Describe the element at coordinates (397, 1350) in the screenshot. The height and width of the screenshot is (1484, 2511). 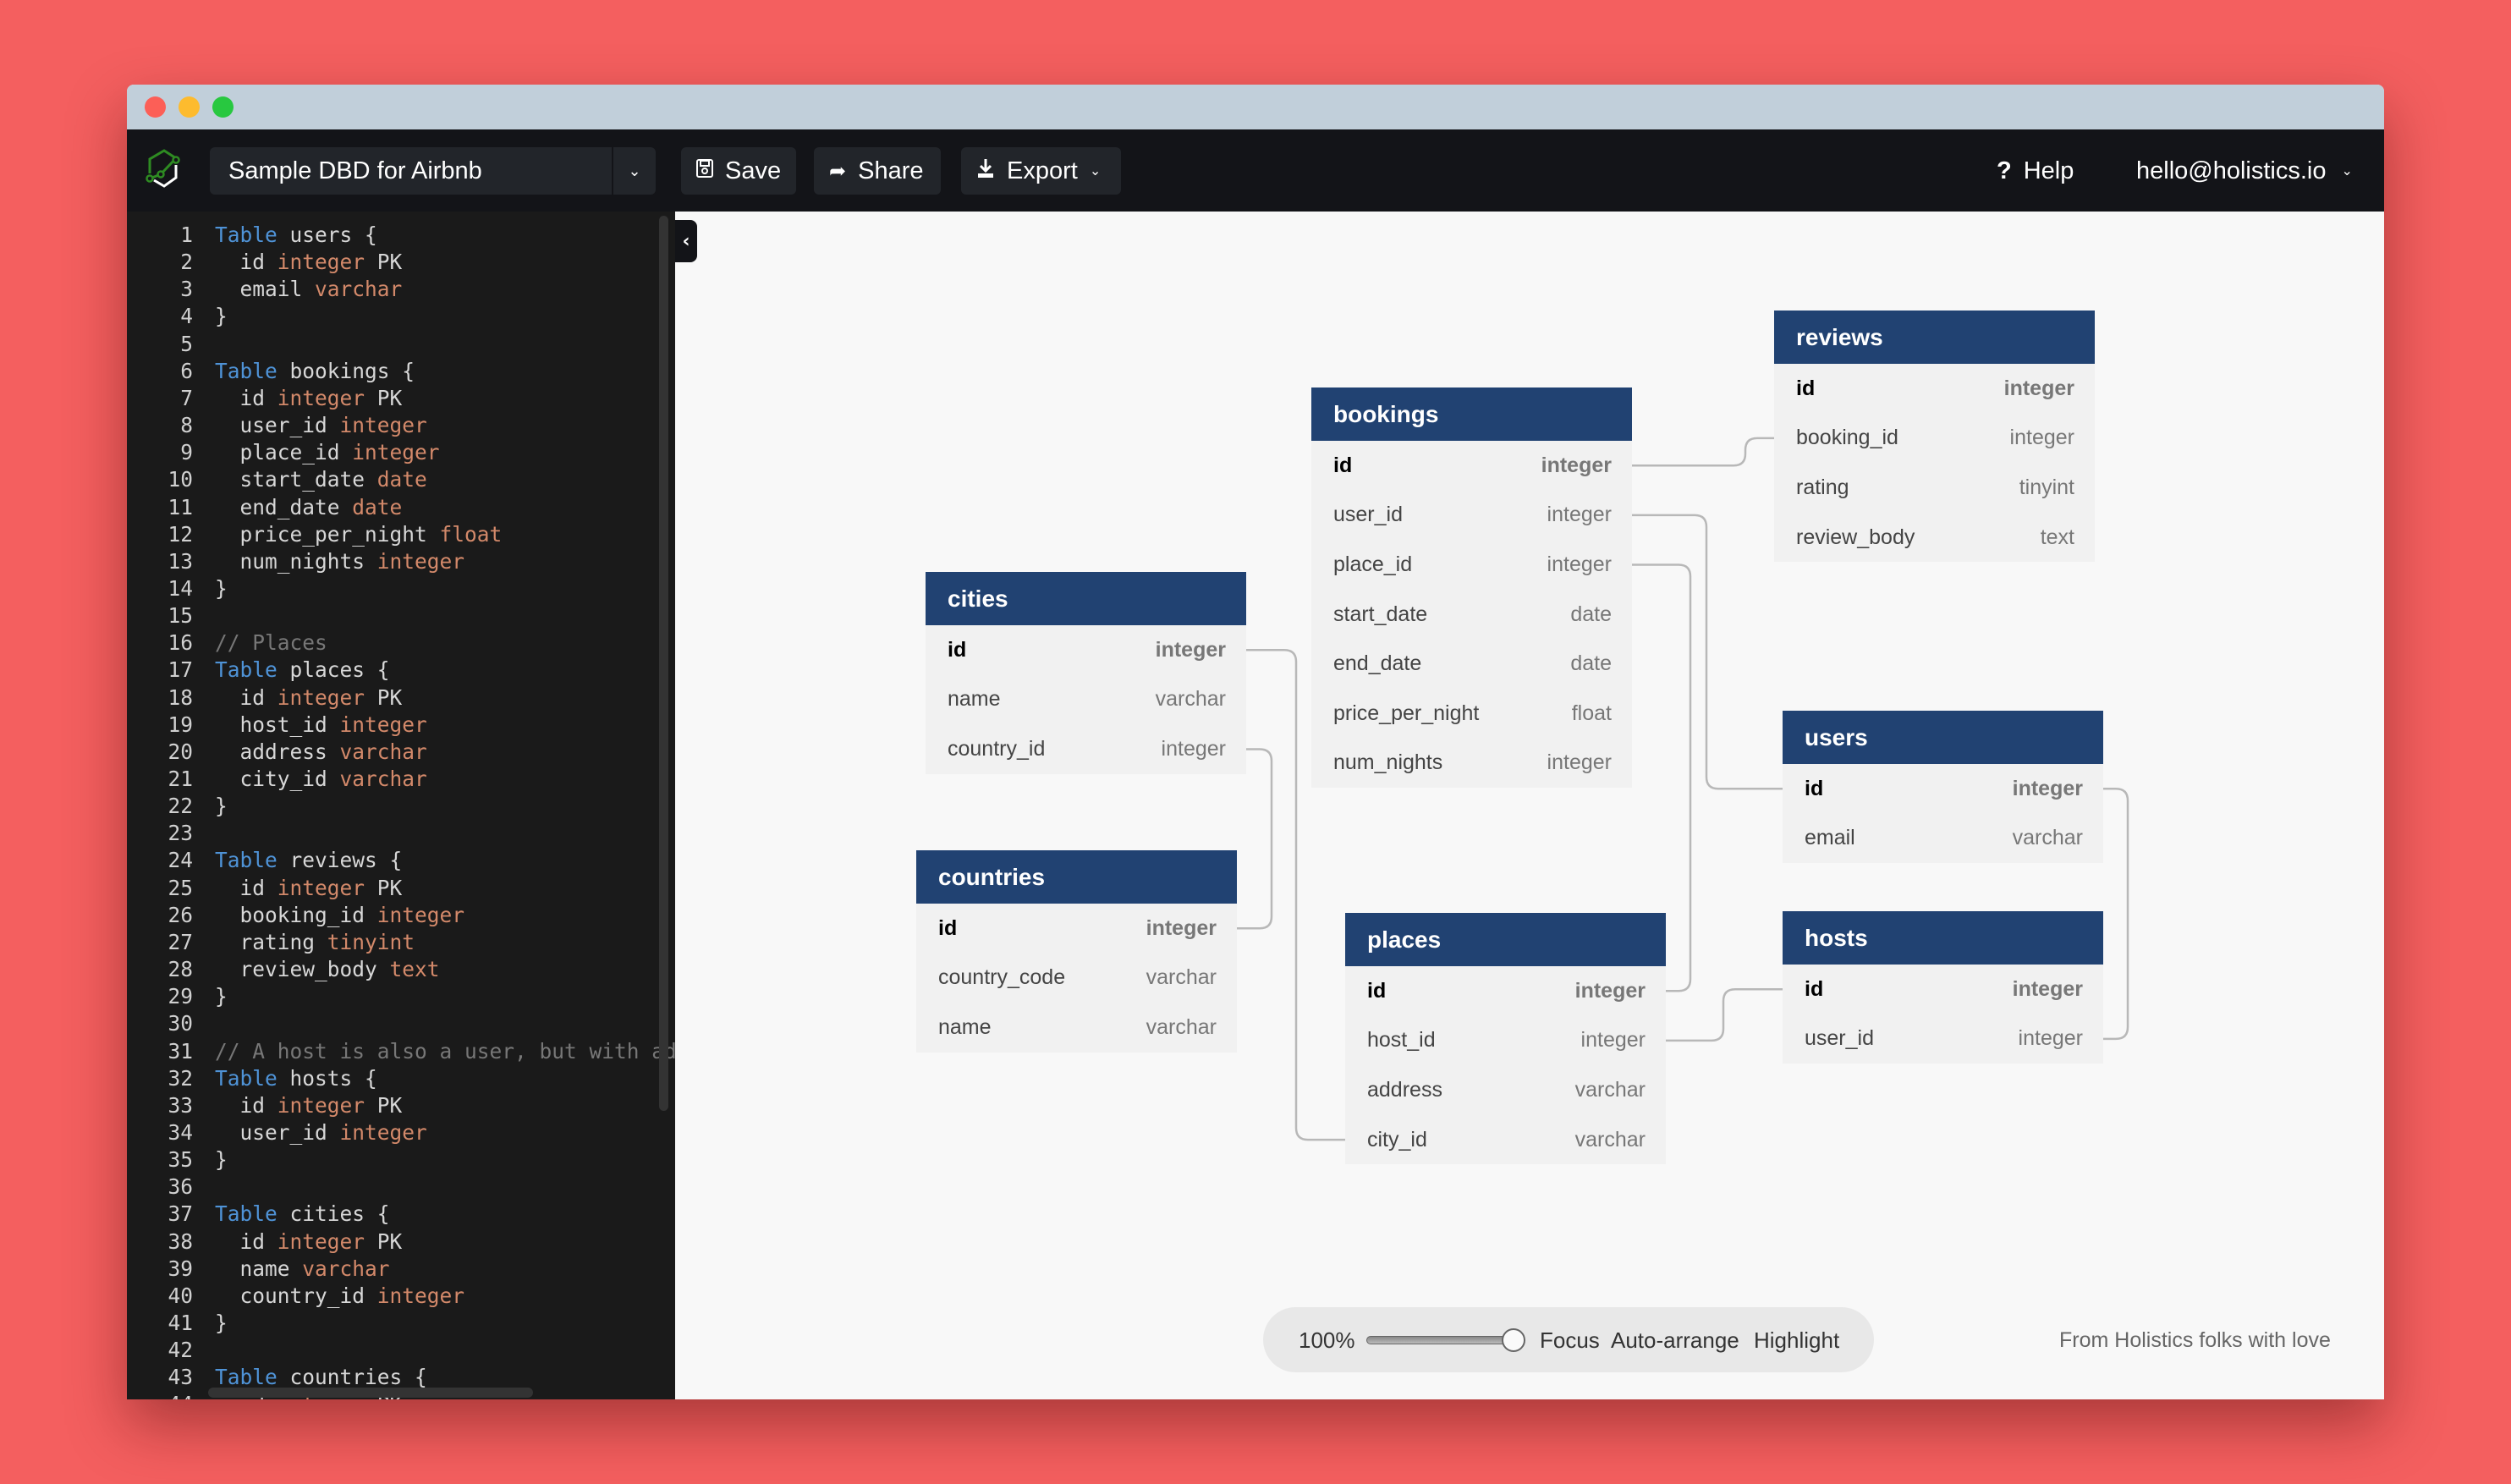
I see `code-line: 42` at that location.